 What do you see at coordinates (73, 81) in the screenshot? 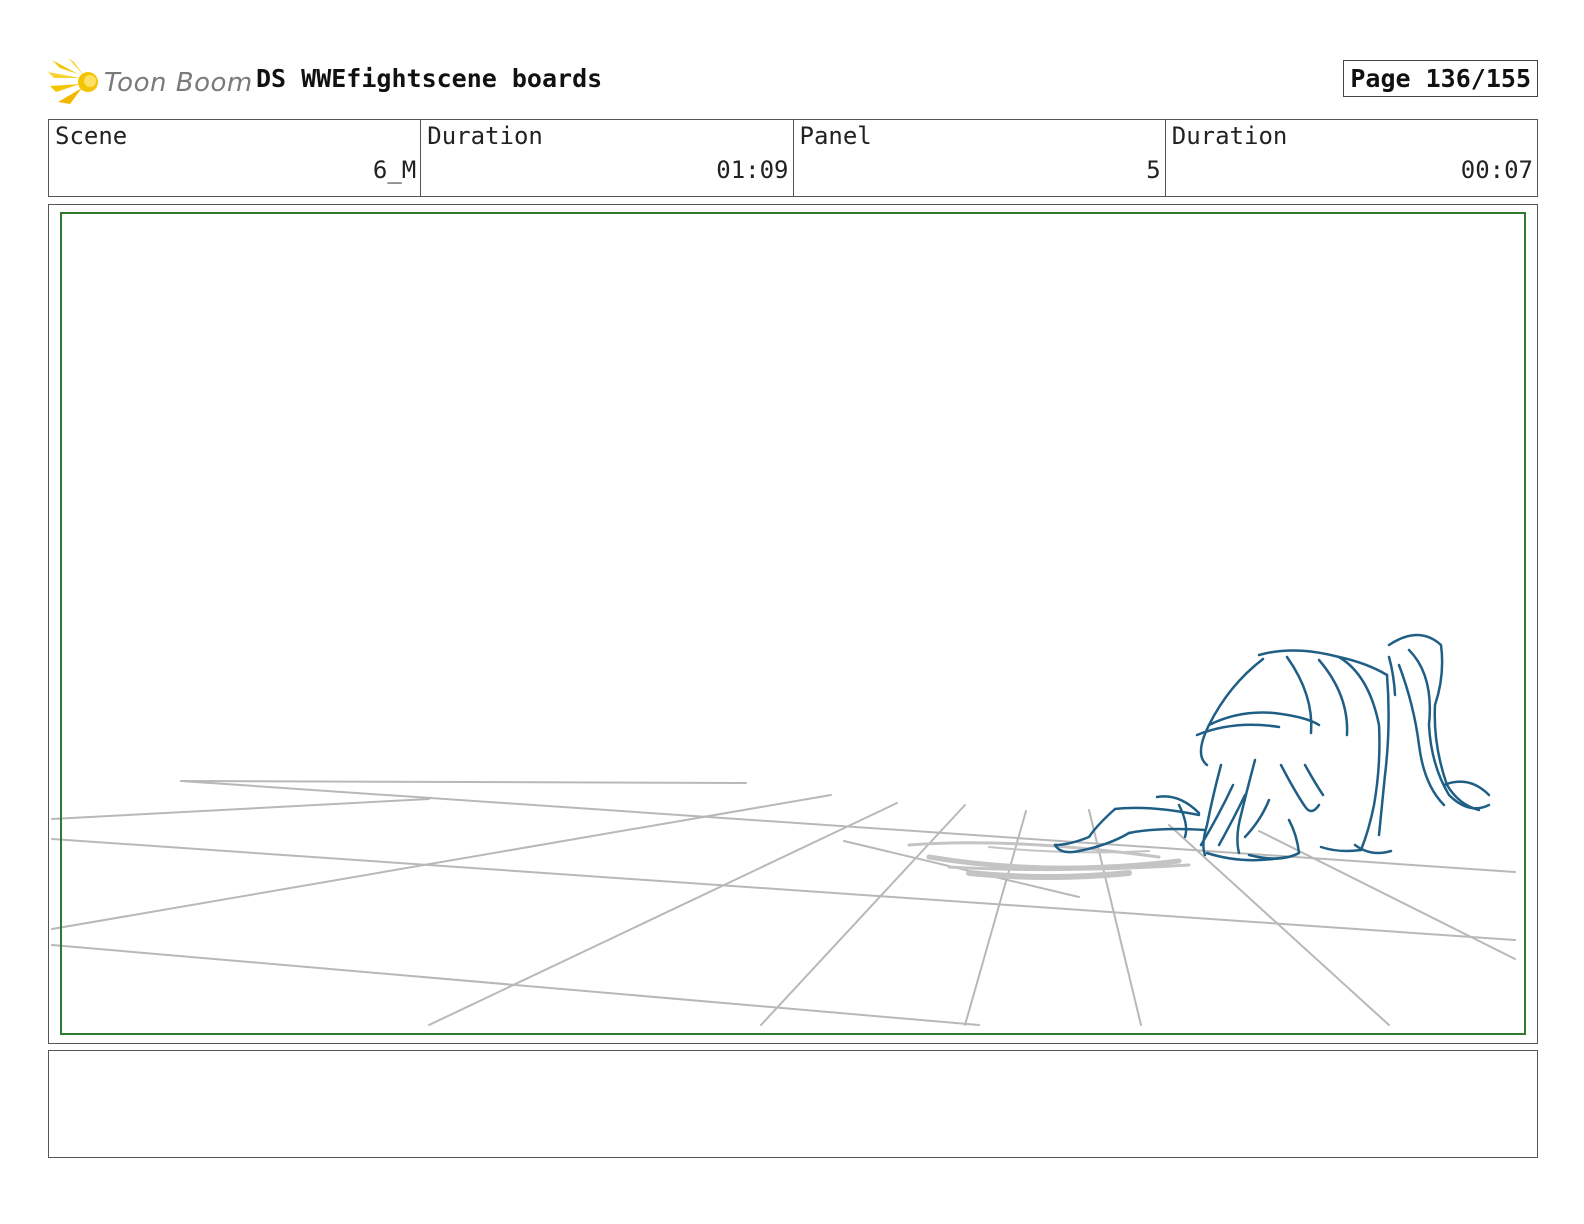
I see `toon-boom-burst-icon` at bounding box center [73, 81].